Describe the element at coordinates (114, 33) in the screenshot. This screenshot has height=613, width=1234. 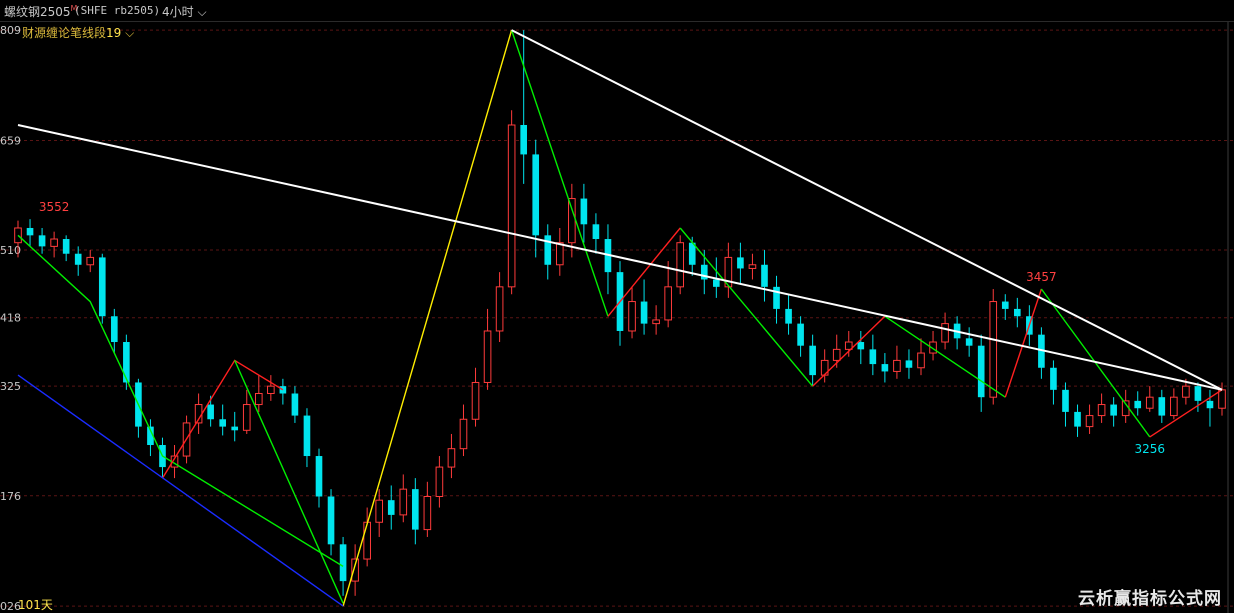
I see `indicator-param: 19` at that location.